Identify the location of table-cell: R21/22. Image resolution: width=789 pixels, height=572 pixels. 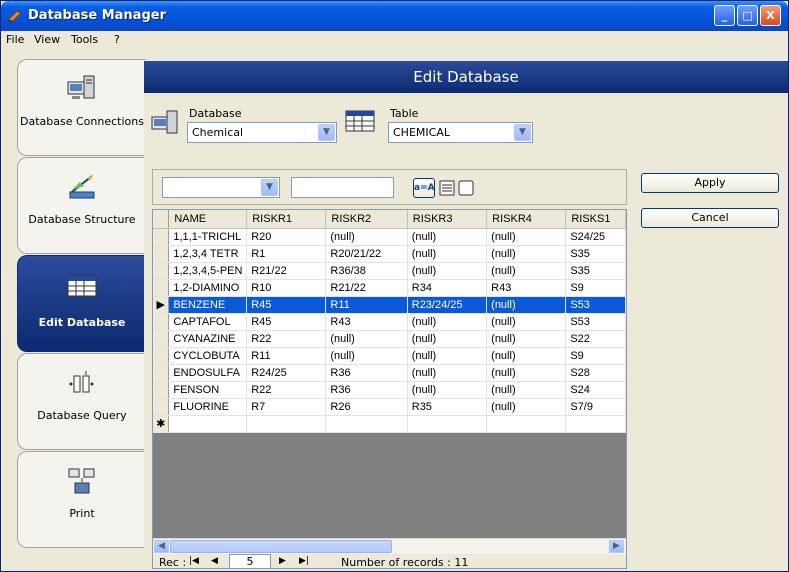
(286, 271).